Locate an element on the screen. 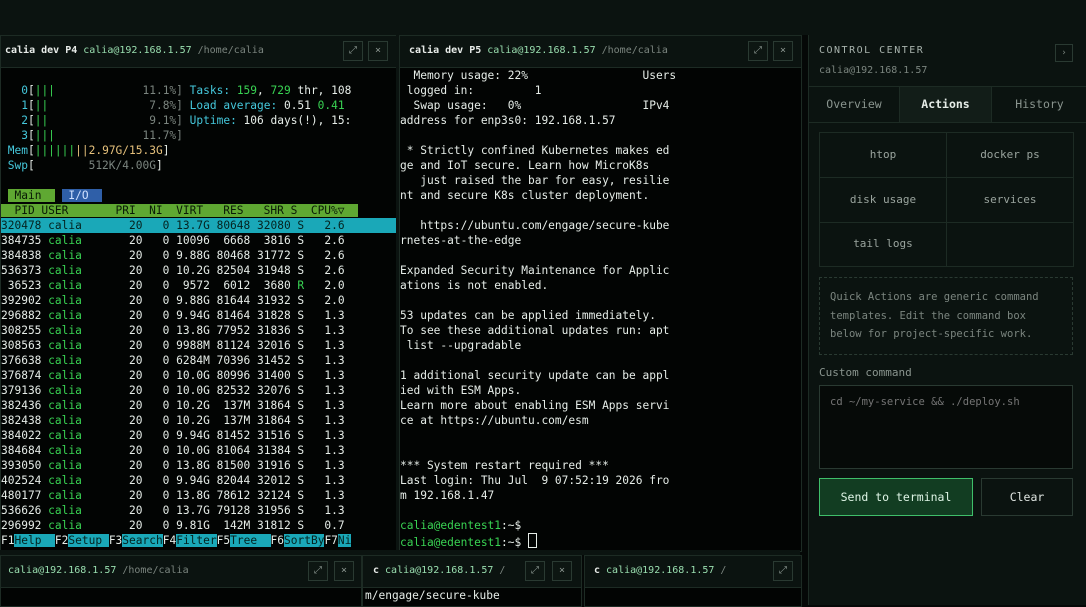 This screenshot has height=607, width=1086. process-cell: 10.0G is located at coordinates (196, 450).